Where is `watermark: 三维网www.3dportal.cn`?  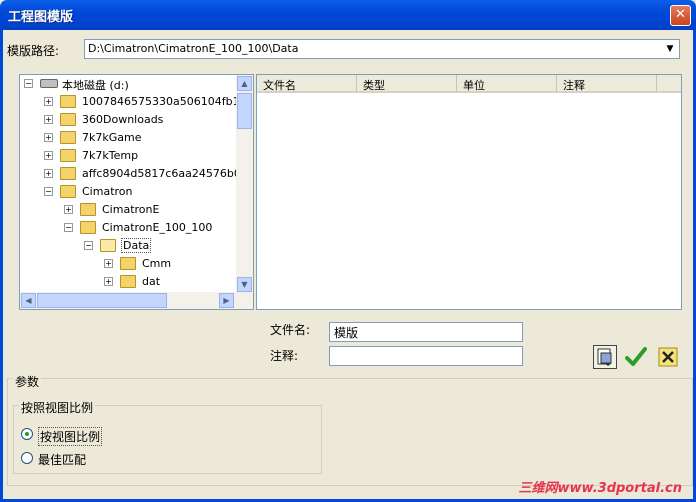
watermark: 三维网www.3dportal.cn is located at coordinates (600, 488).